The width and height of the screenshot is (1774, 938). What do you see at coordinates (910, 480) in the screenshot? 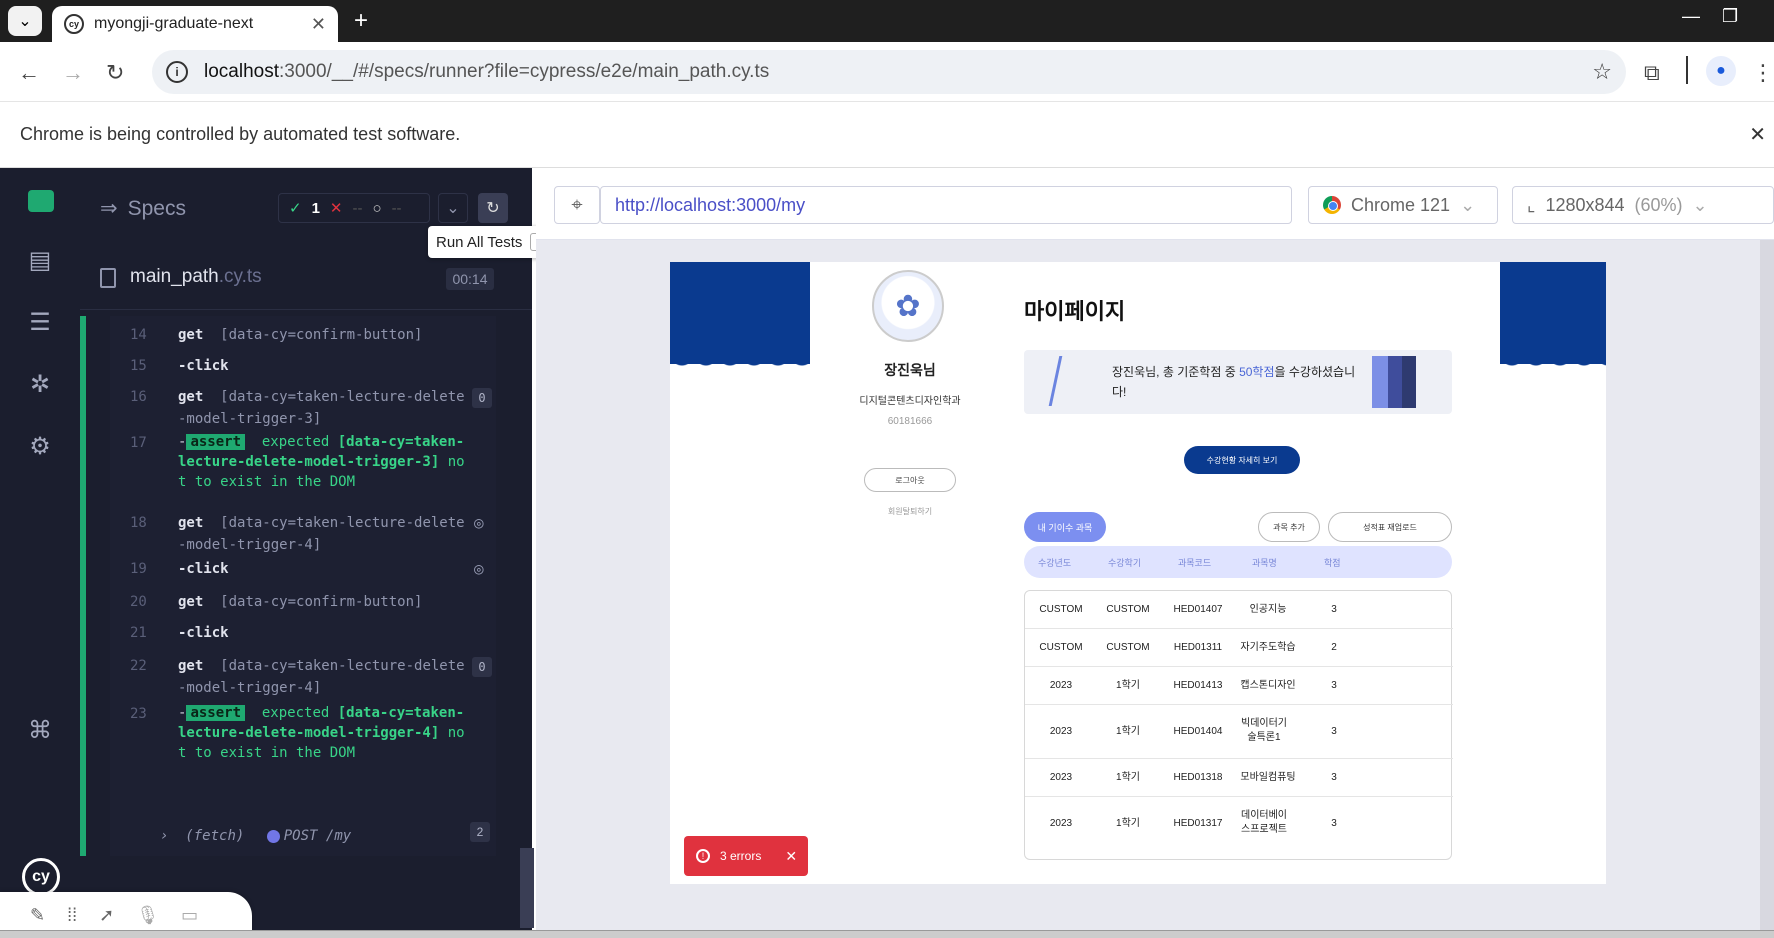
I see `logout-button: 로그아웃` at bounding box center [910, 480].